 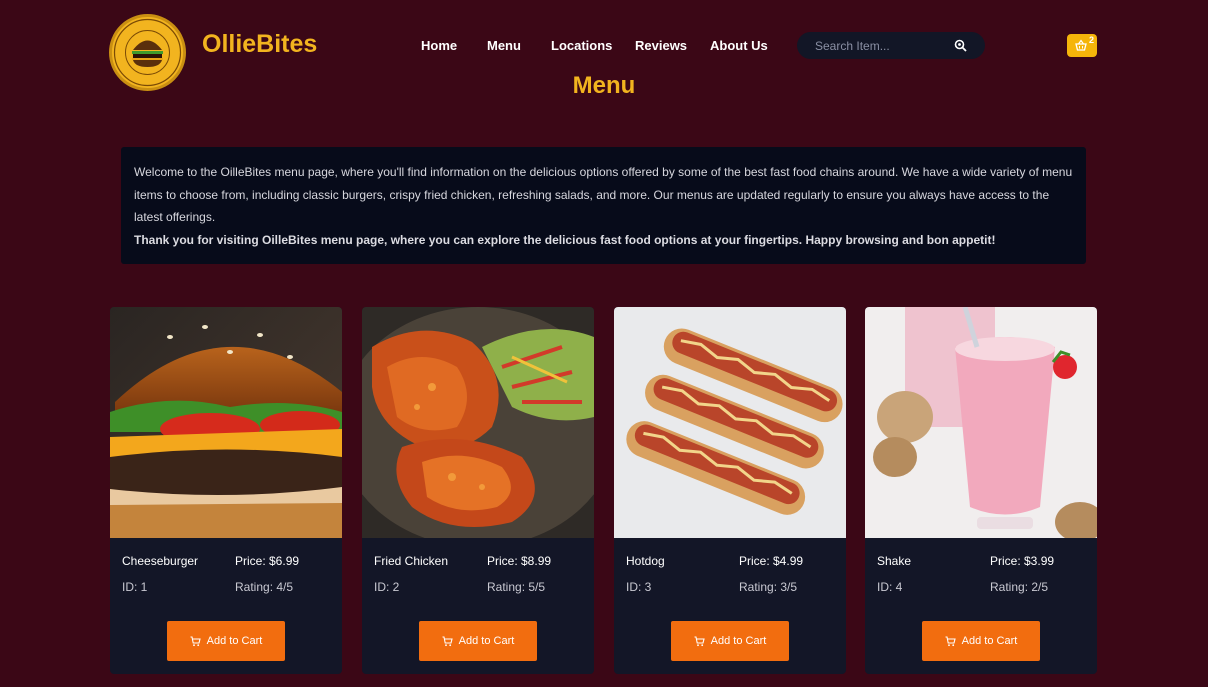 I want to click on nav-home: Home, so click(x=439, y=45).